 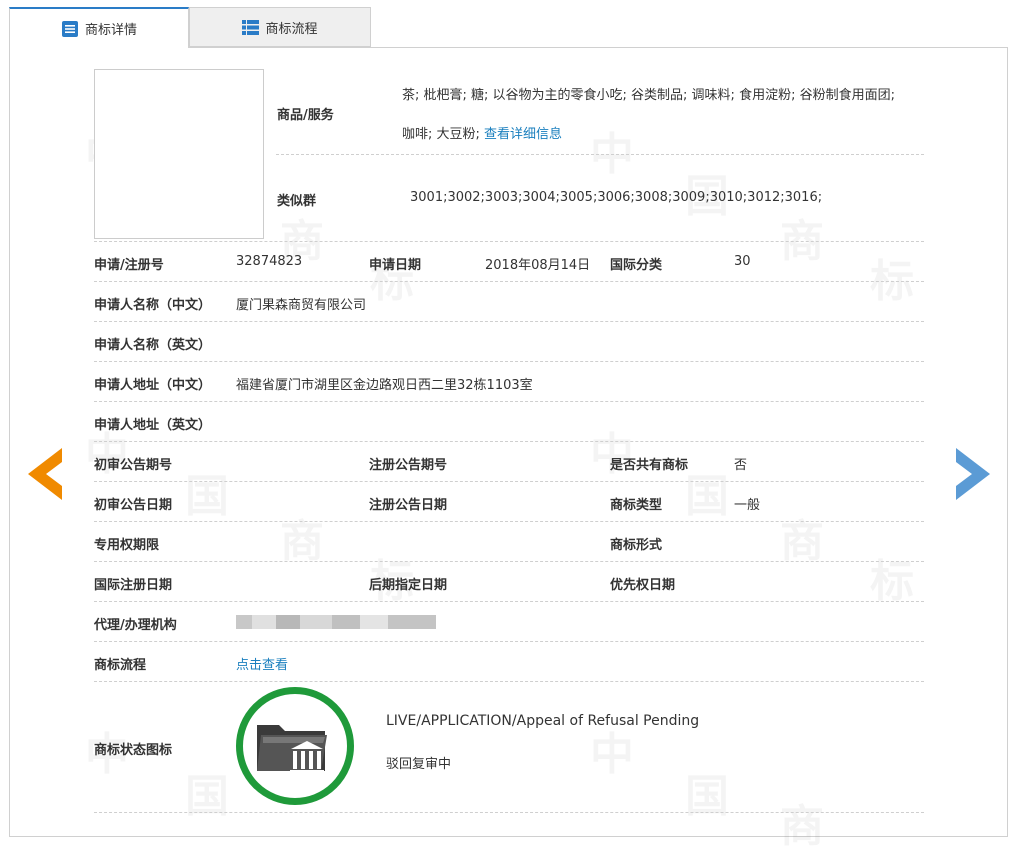 What do you see at coordinates (269, 261) in the screenshot?
I see `reg-no-value: 32874823` at bounding box center [269, 261].